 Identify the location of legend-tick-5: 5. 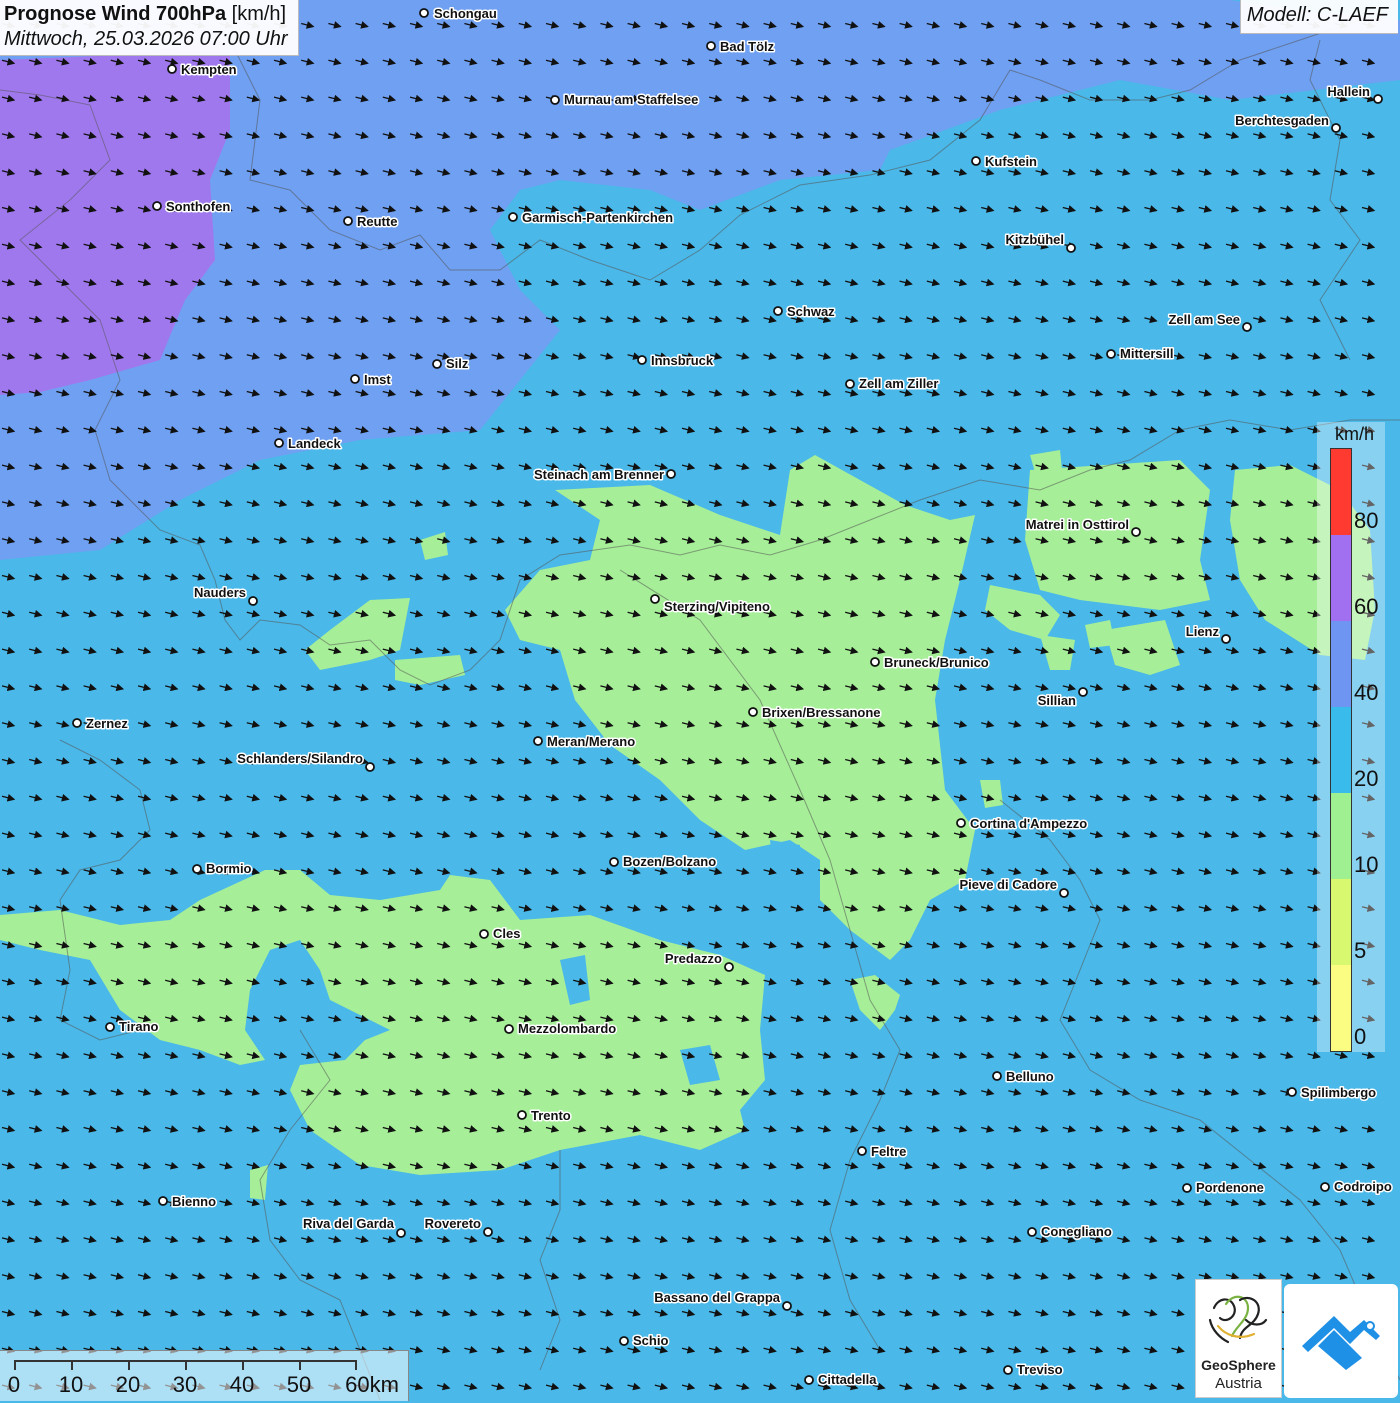
(1360, 950).